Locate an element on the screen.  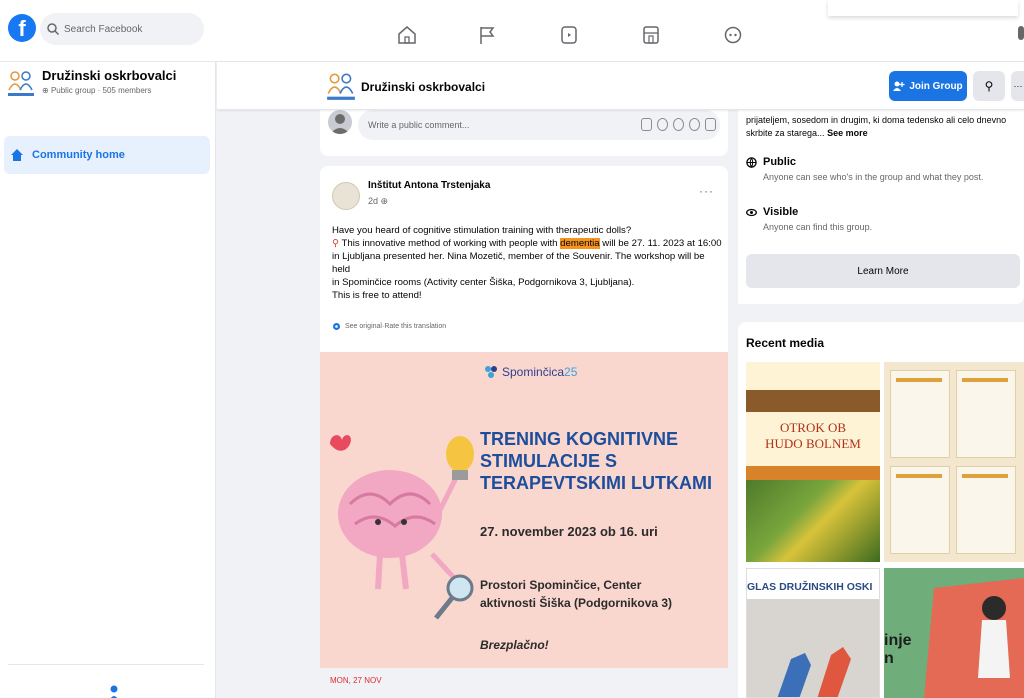
gif-icon is located at coordinates (694, 124).